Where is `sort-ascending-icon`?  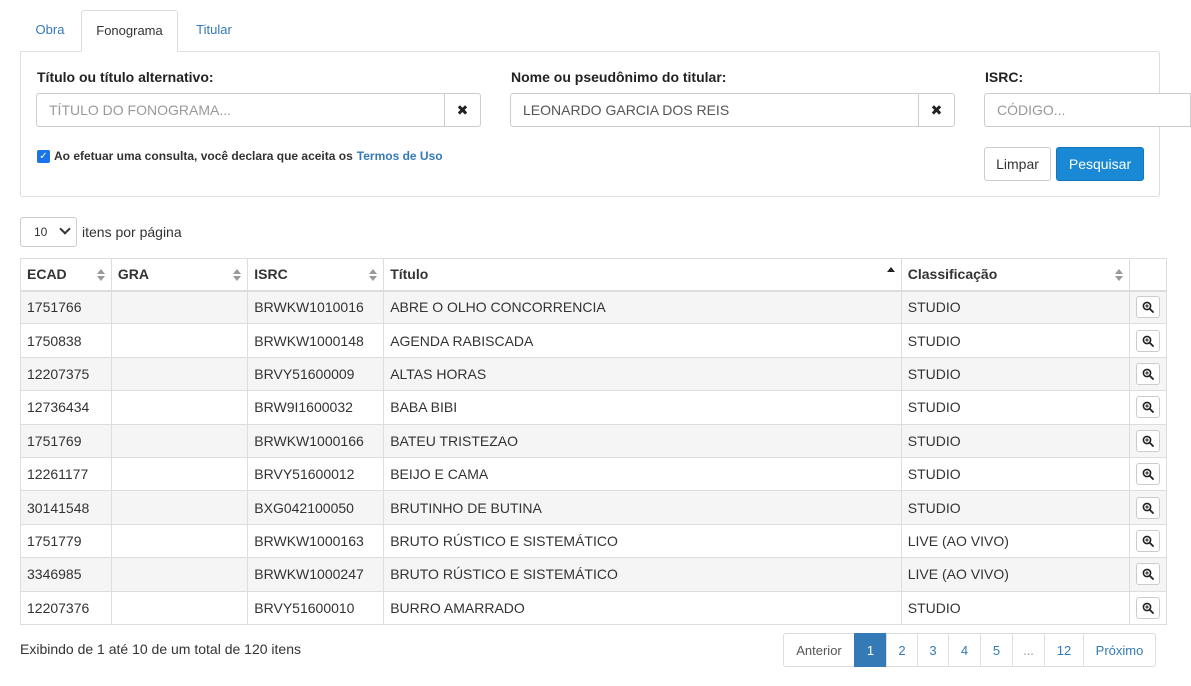 sort-ascending-icon is located at coordinates (890, 273).